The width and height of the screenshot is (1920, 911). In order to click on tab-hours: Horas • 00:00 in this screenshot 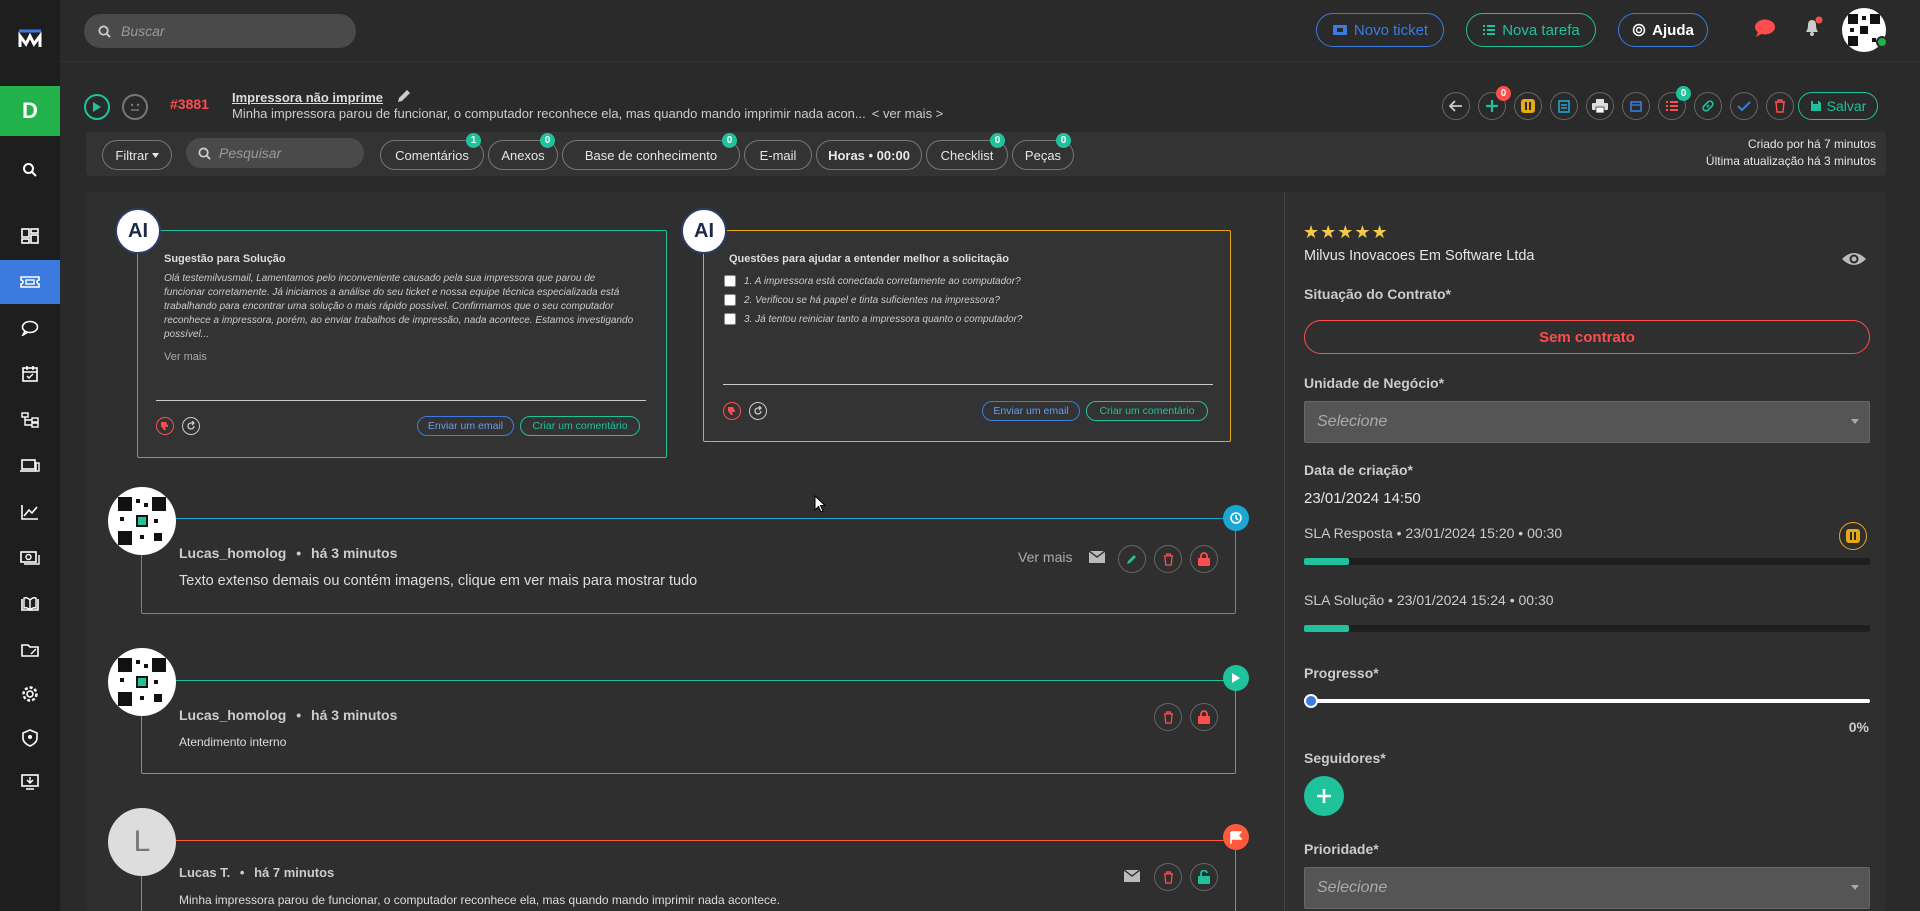, I will do `click(869, 155)`.